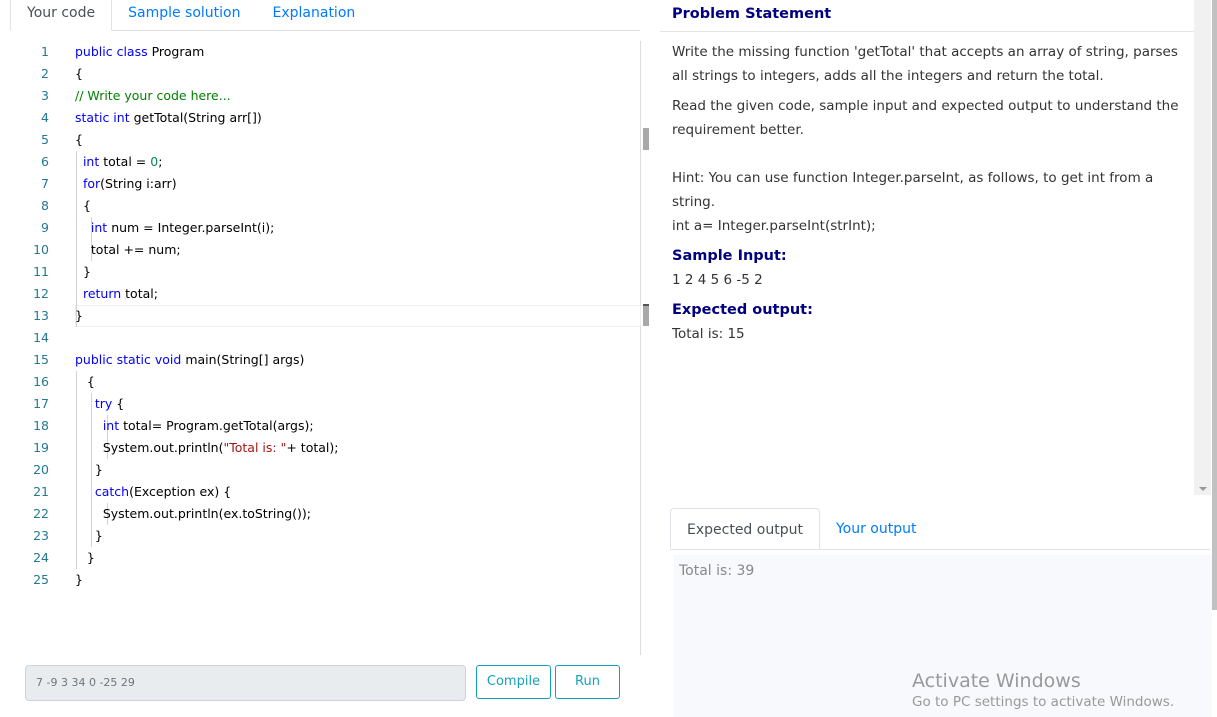 The height and width of the screenshot is (717, 1217). I want to click on line-number: 20, so click(41, 469).